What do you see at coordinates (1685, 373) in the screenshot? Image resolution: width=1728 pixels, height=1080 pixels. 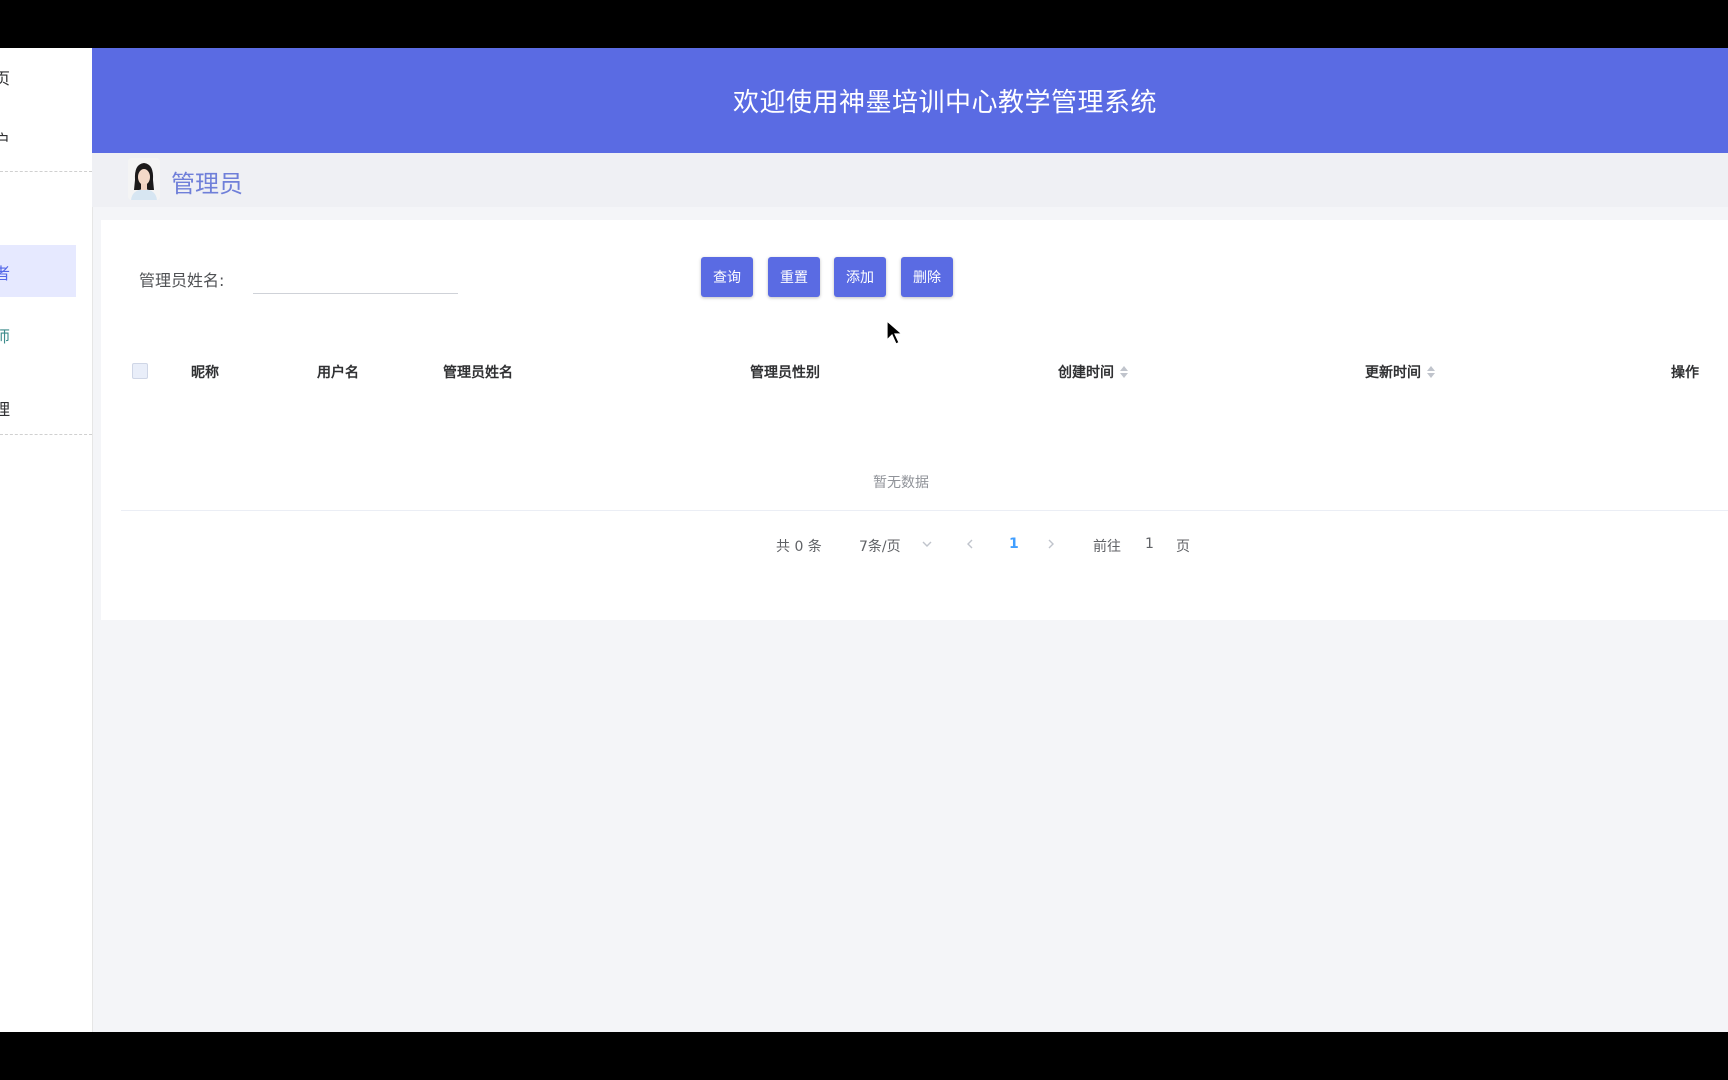 I see `column-header-actions: 操作` at bounding box center [1685, 373].